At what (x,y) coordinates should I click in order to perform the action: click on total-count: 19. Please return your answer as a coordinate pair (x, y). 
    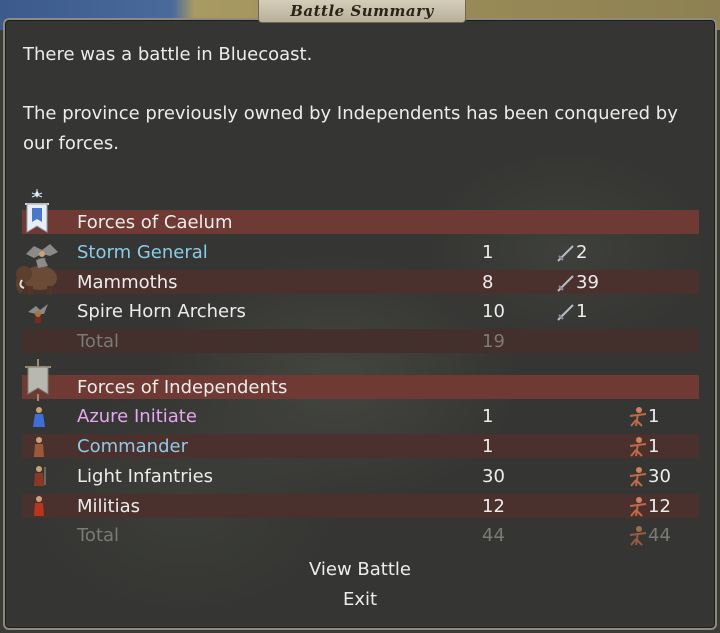
    Looking at the image, I should click on (493, 341).